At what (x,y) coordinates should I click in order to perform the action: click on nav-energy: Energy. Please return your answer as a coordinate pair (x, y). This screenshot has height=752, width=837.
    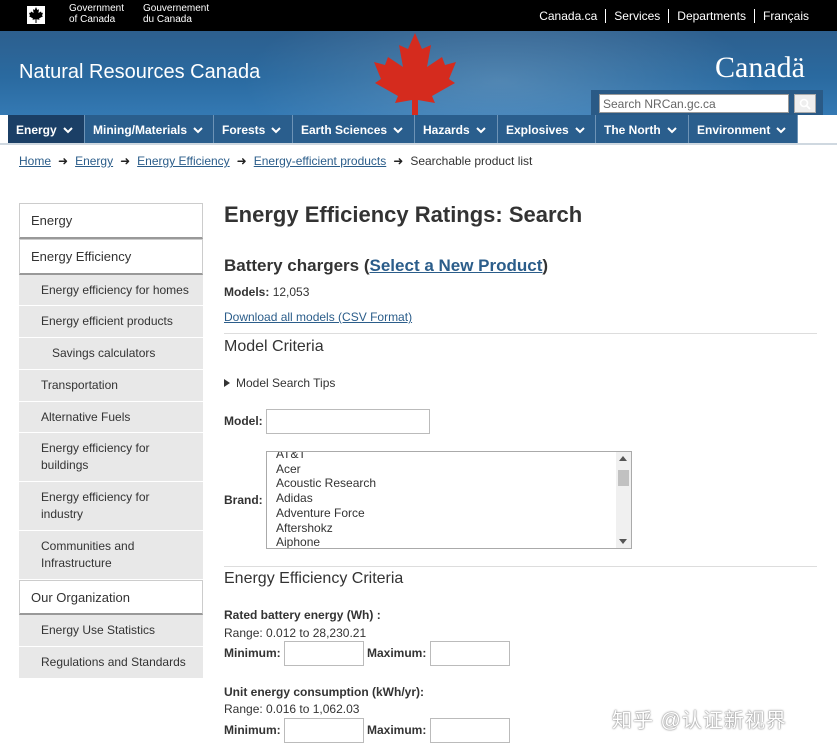
    Looking at the image, I should click on (46, 129).